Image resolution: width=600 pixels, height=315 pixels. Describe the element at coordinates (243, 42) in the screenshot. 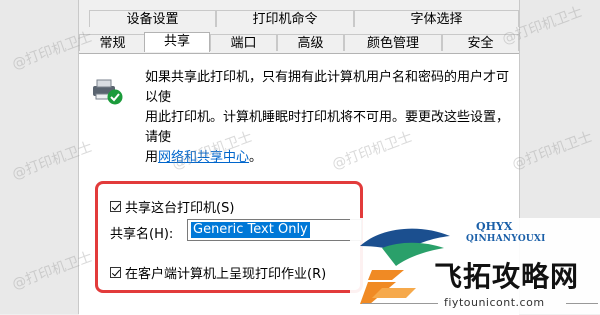

I see `tab-ports: 端口` at that location.